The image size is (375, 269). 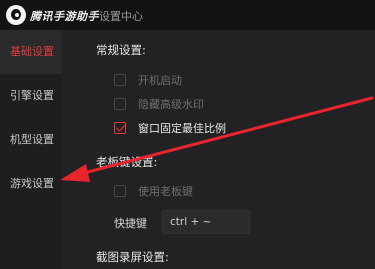 I want to click on autostart-checkbox, so click(x=120, y=80).